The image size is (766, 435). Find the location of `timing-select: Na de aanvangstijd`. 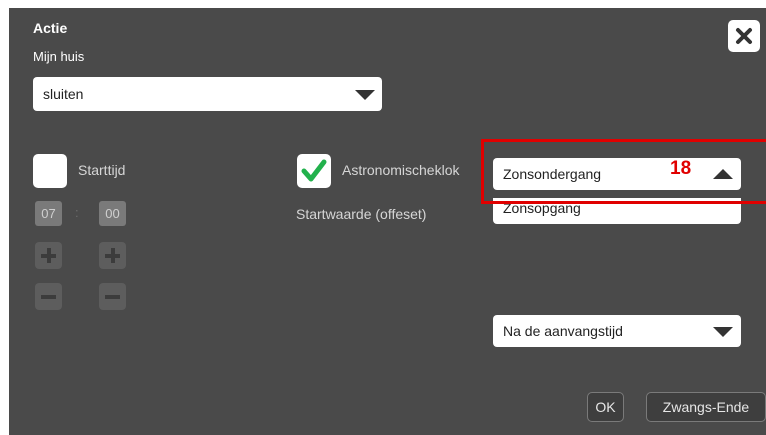

timing-select: Na de aanvangstijd is located at coordinates (617, 331).